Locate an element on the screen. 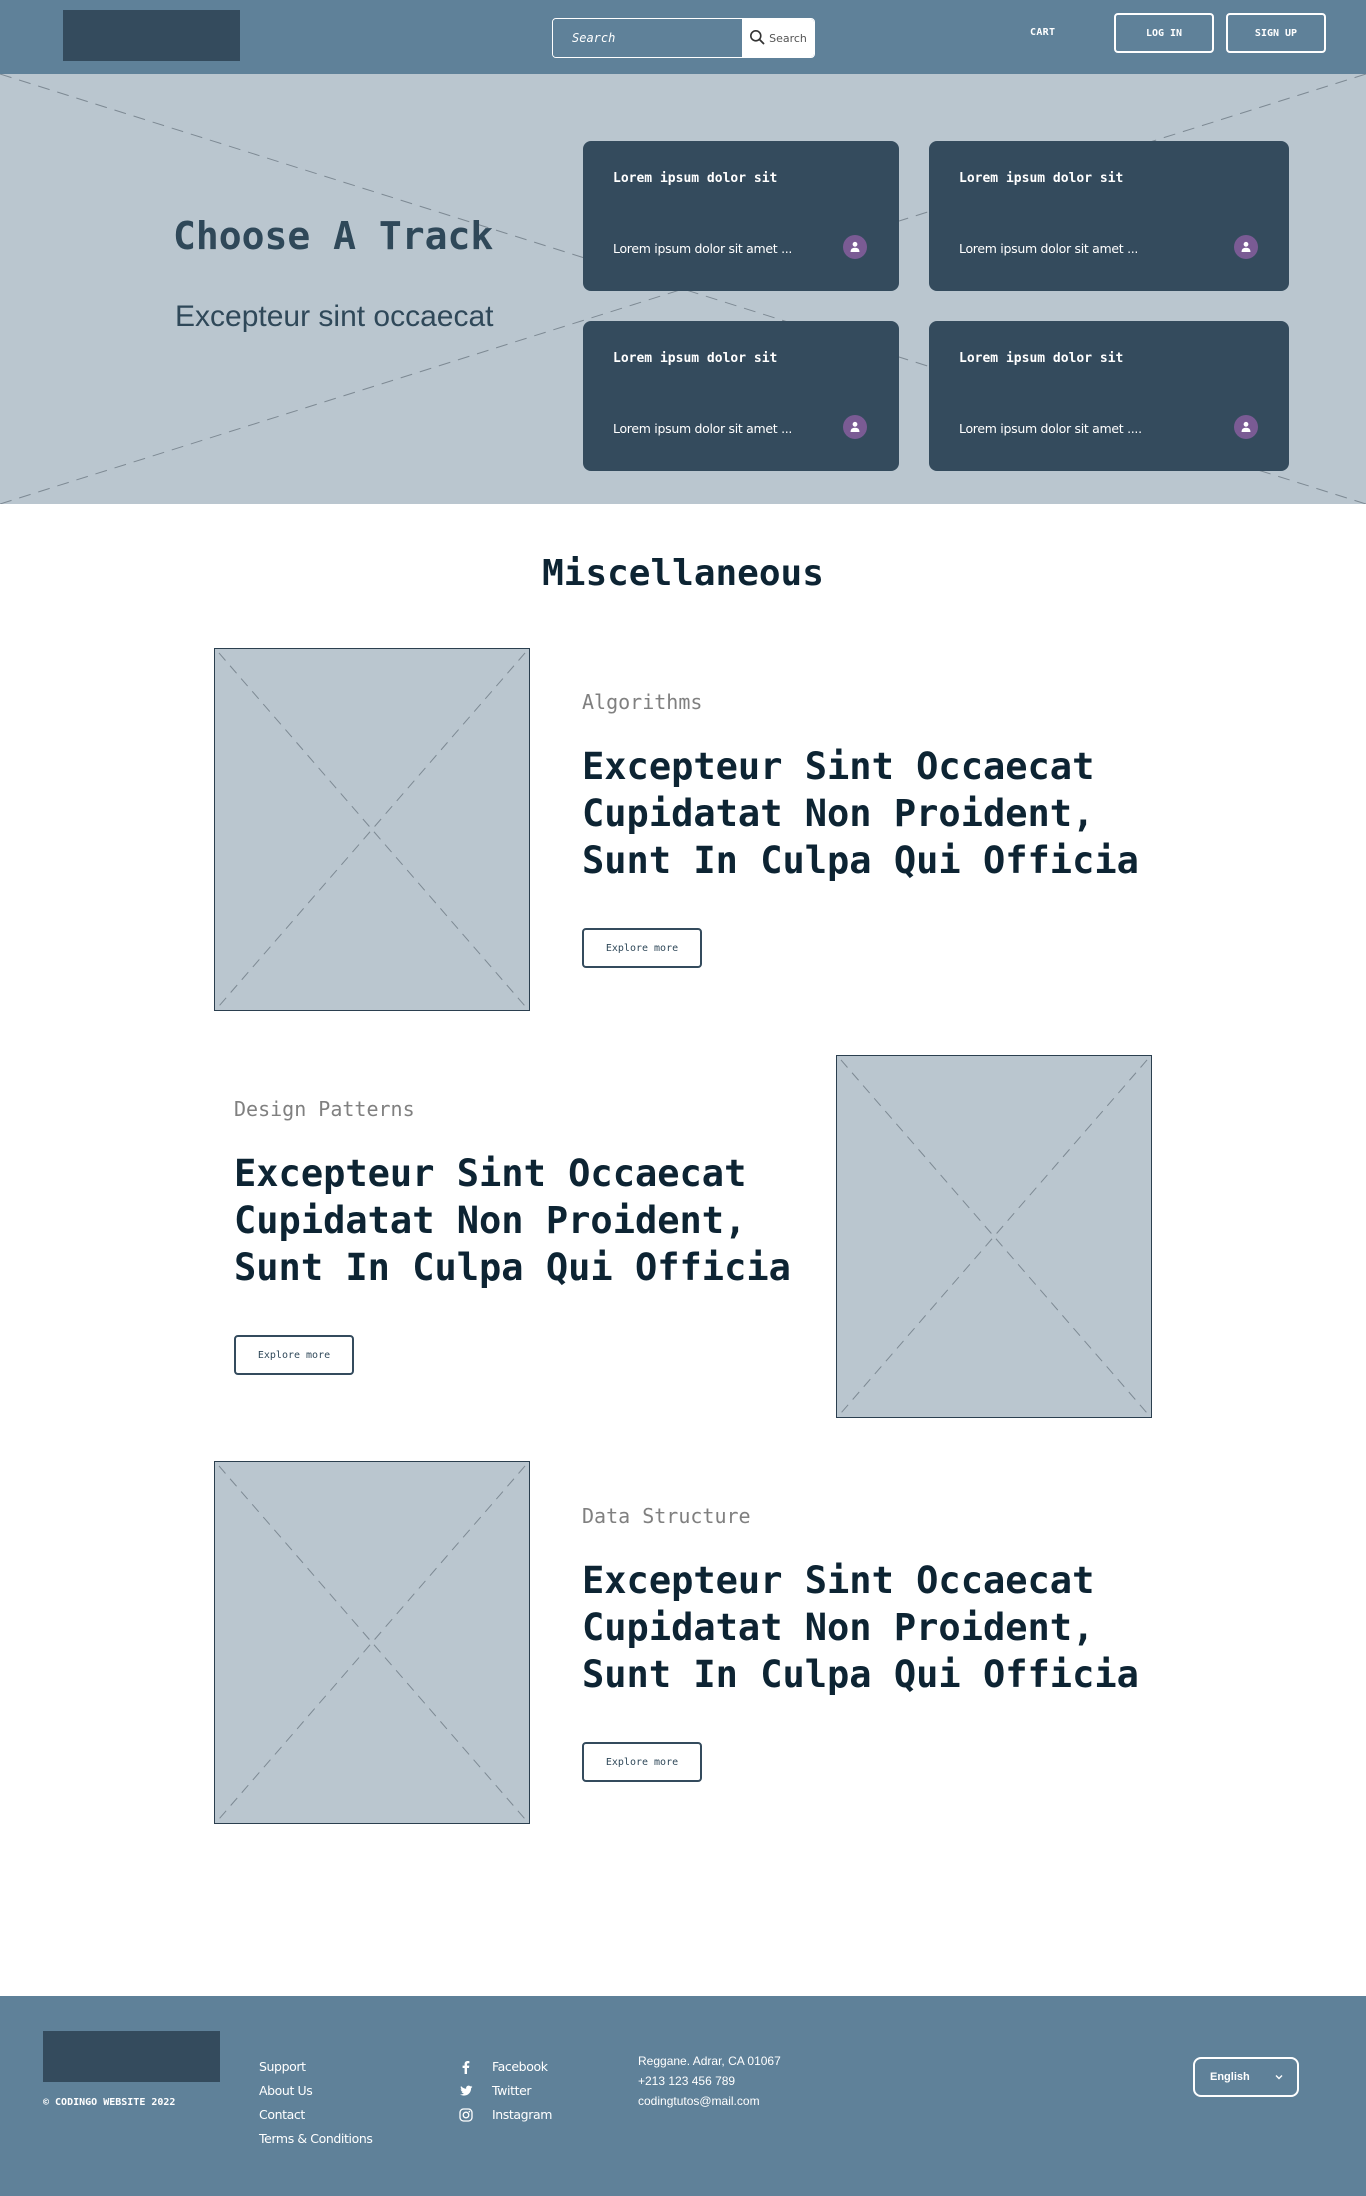 Image resolution: width=1366 pixels, height=2196 pixels. site-header: Search CART LOG IN SIGN UP is located at coordinates (683, 37).